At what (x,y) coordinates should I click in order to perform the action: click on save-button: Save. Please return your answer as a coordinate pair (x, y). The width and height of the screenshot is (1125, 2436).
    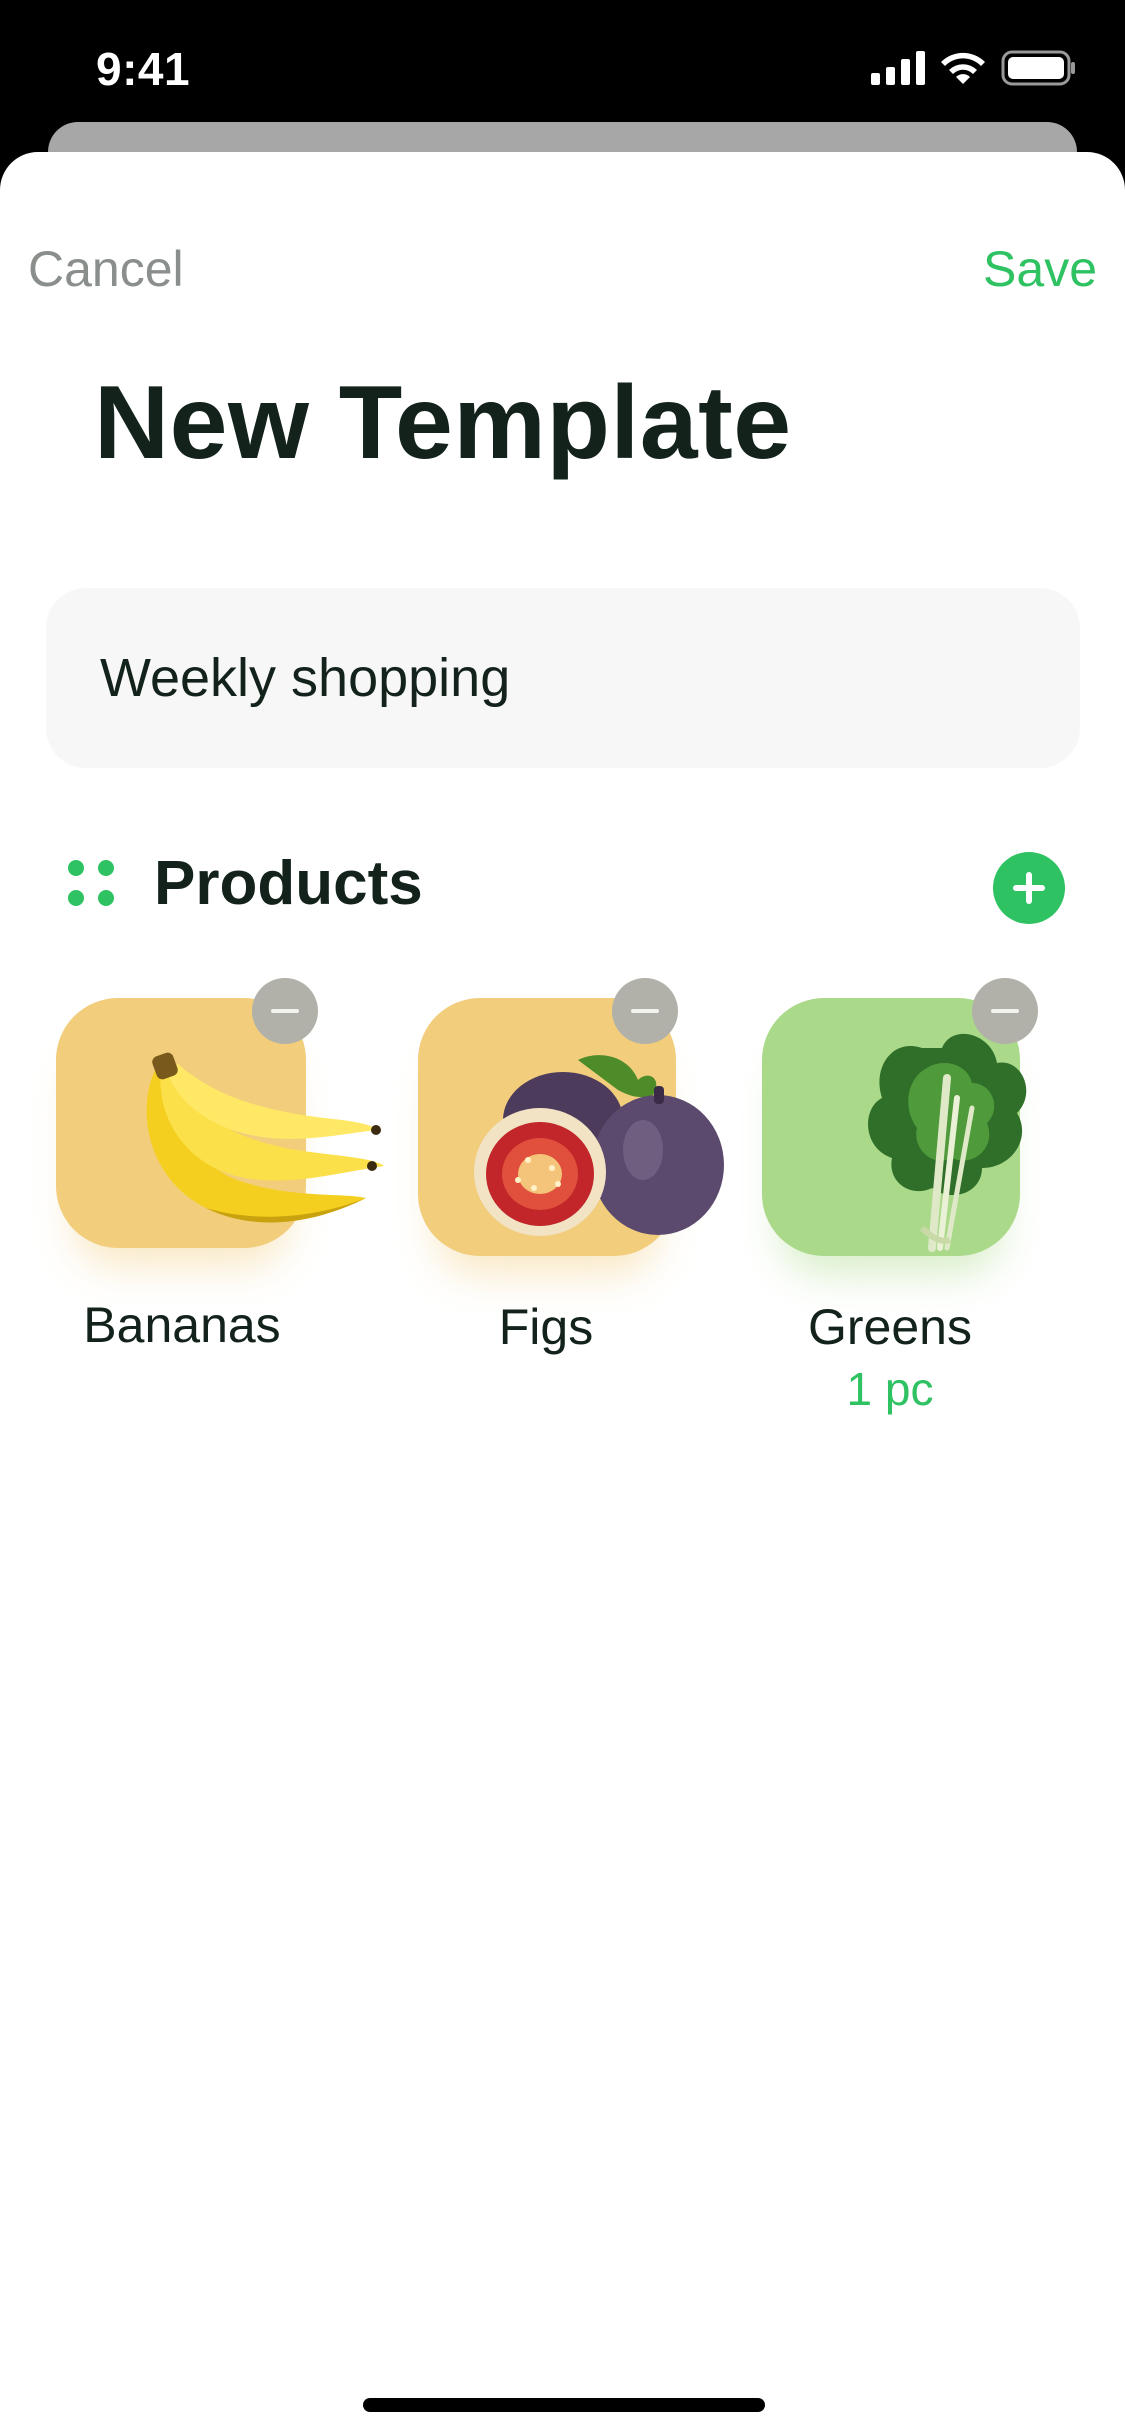
    Looking at the image, I should click on (1040, 269).